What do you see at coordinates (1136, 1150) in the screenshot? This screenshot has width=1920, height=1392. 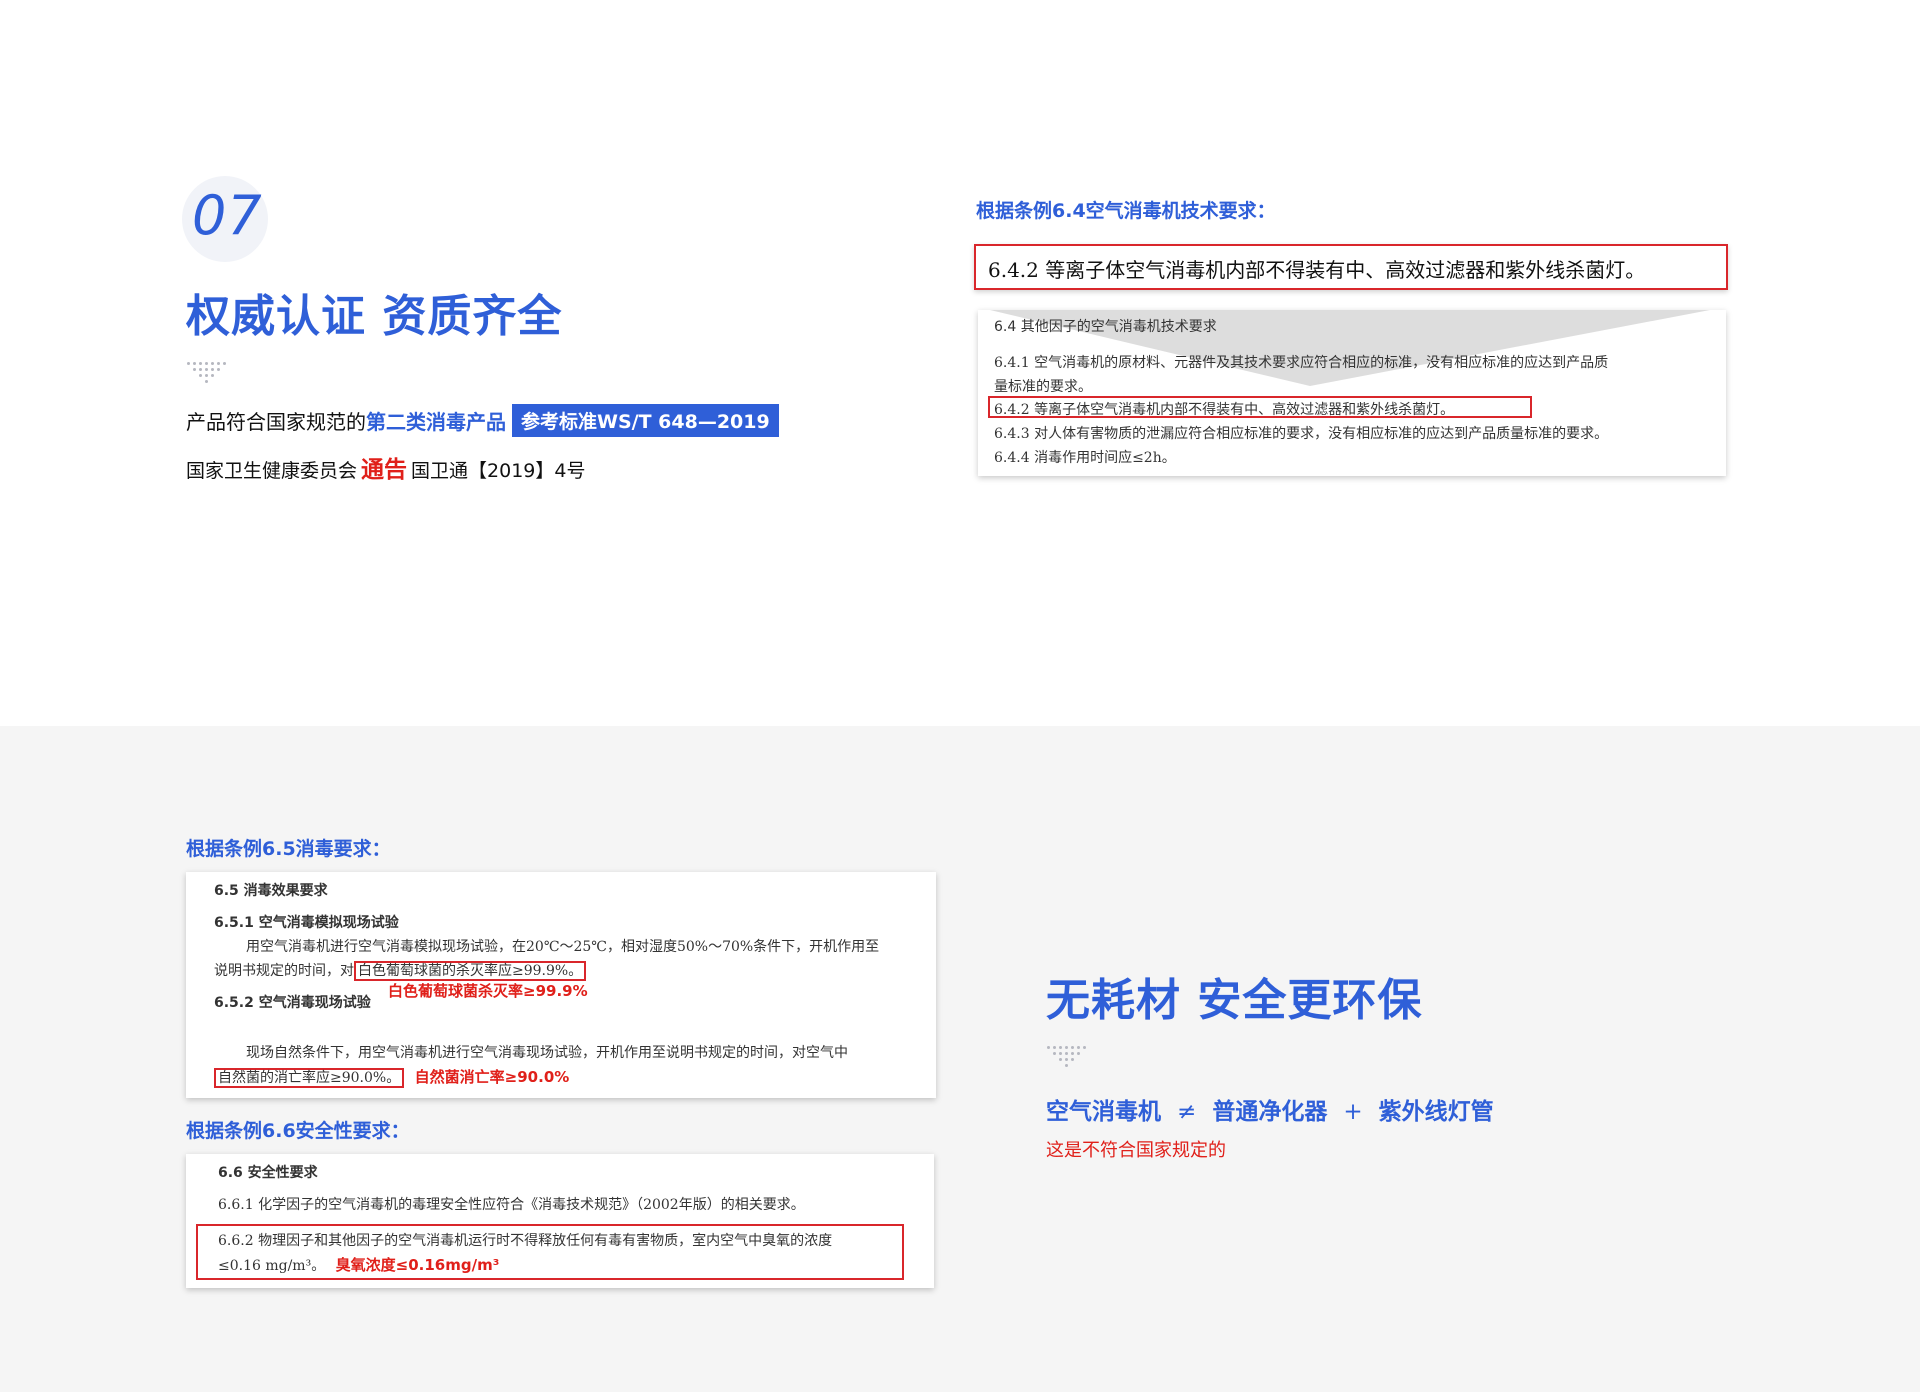 I see `warning-text: 这是不符合国家规定的` at bounding box center [1136, 1150].